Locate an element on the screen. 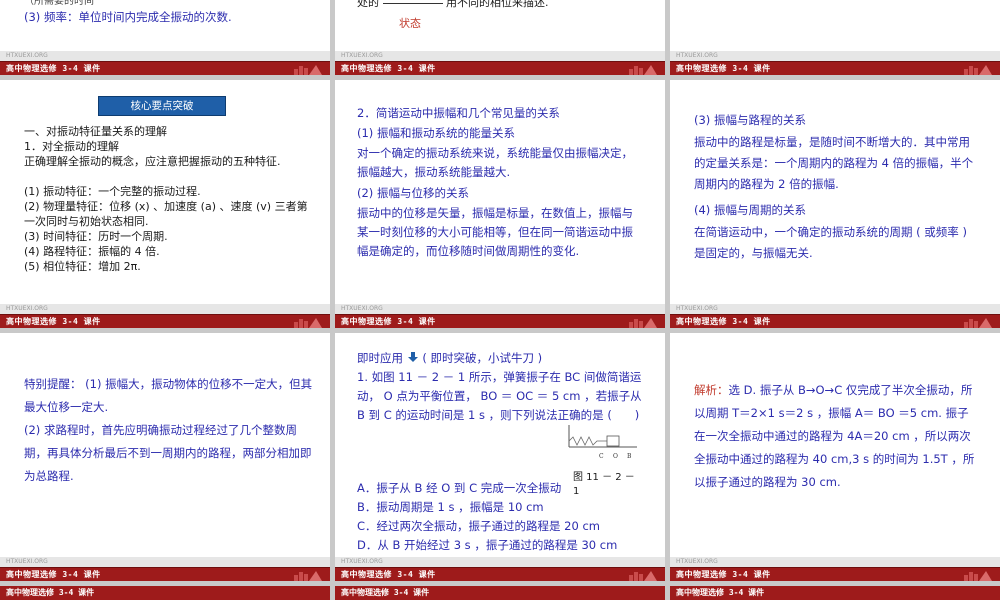 This screenshot has width=1000, height=600. slide4-heading: 一、对振动特征量关系的理解 is located at coordinates (95, 131).